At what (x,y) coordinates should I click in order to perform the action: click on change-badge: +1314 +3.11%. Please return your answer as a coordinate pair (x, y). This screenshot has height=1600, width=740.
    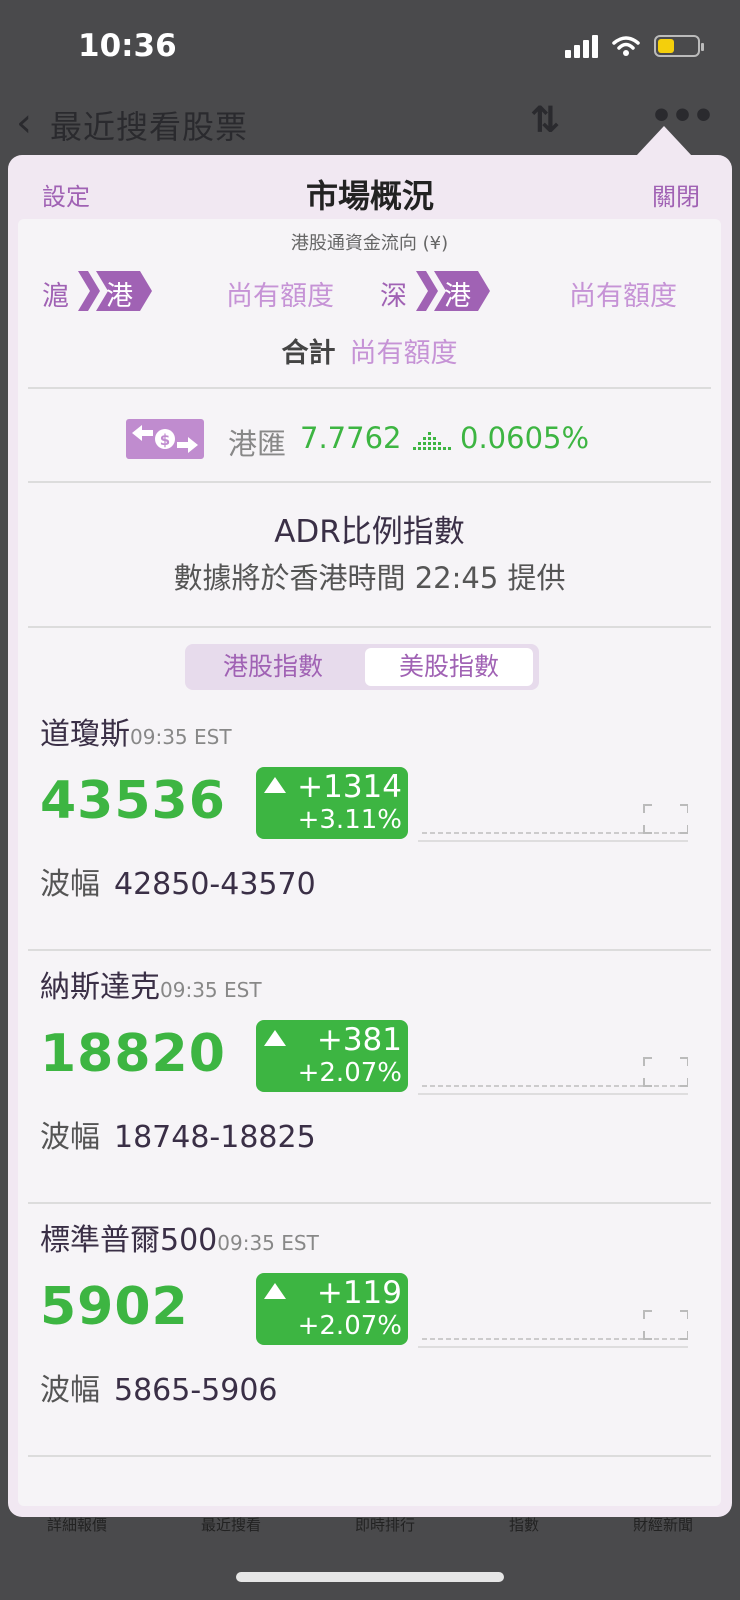
    Looking at the image, I should click on (332, 803).